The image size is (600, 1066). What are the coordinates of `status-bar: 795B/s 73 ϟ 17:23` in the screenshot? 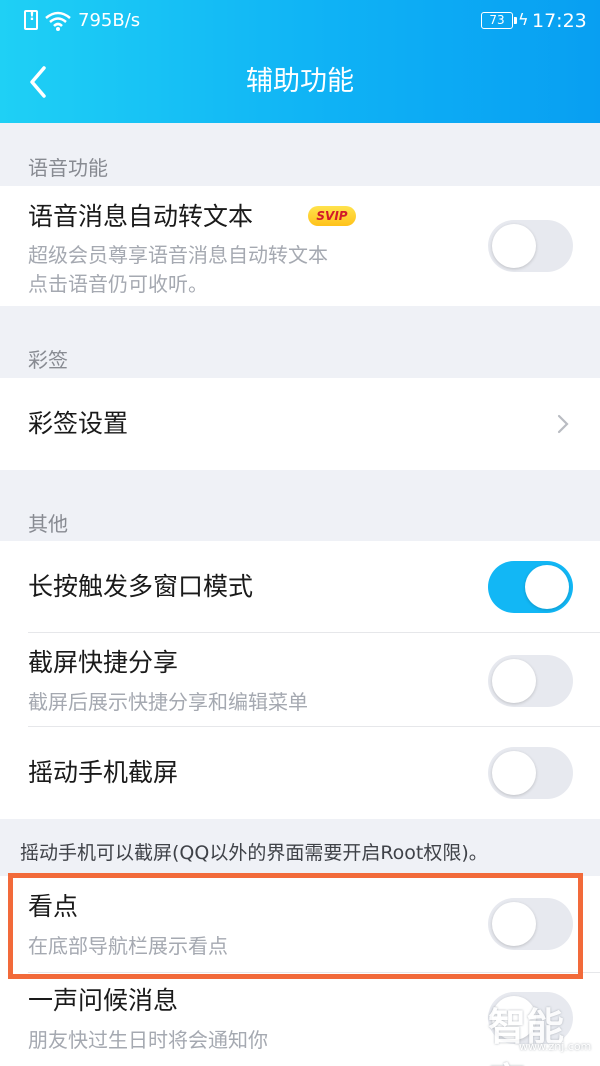 It's located at (300, 21).